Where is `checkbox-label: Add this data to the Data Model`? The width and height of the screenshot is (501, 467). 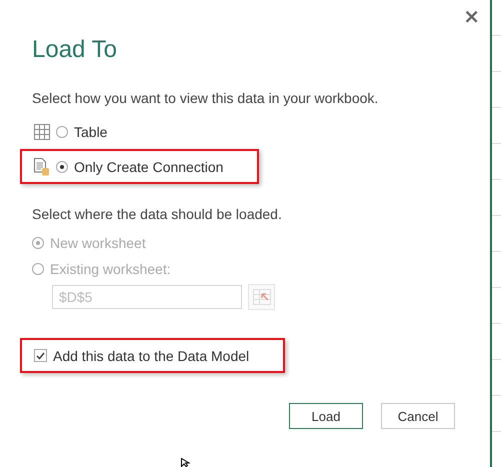 checkbox-label: Add this data to the Data Model is located at coordinates (151, 356).